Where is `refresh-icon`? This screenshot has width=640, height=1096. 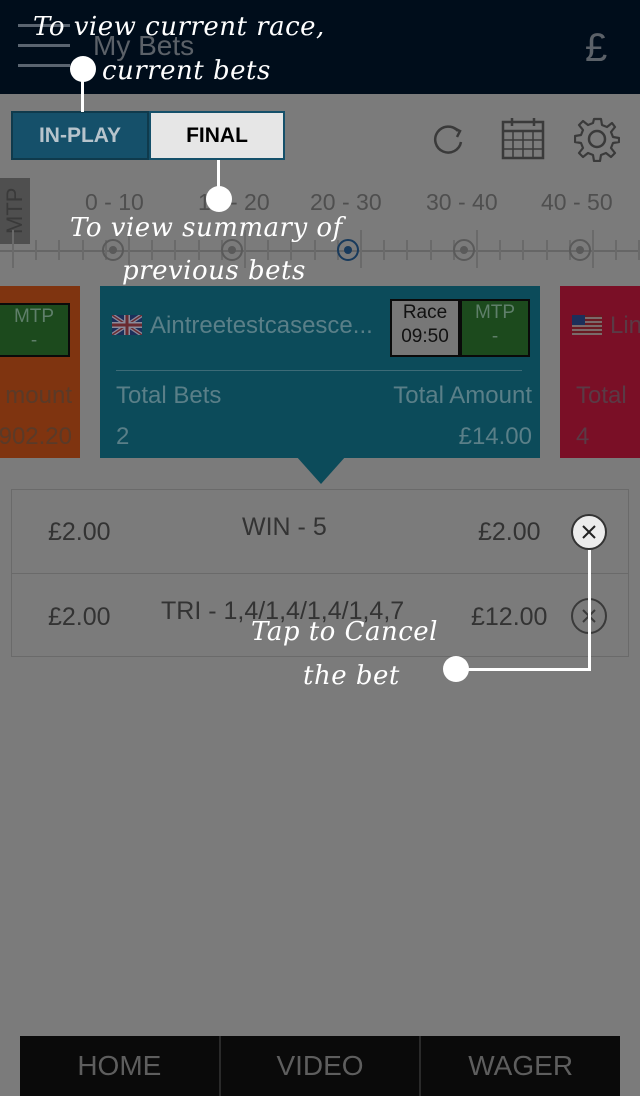 refresh-icon is located at coordinates (448, 139).